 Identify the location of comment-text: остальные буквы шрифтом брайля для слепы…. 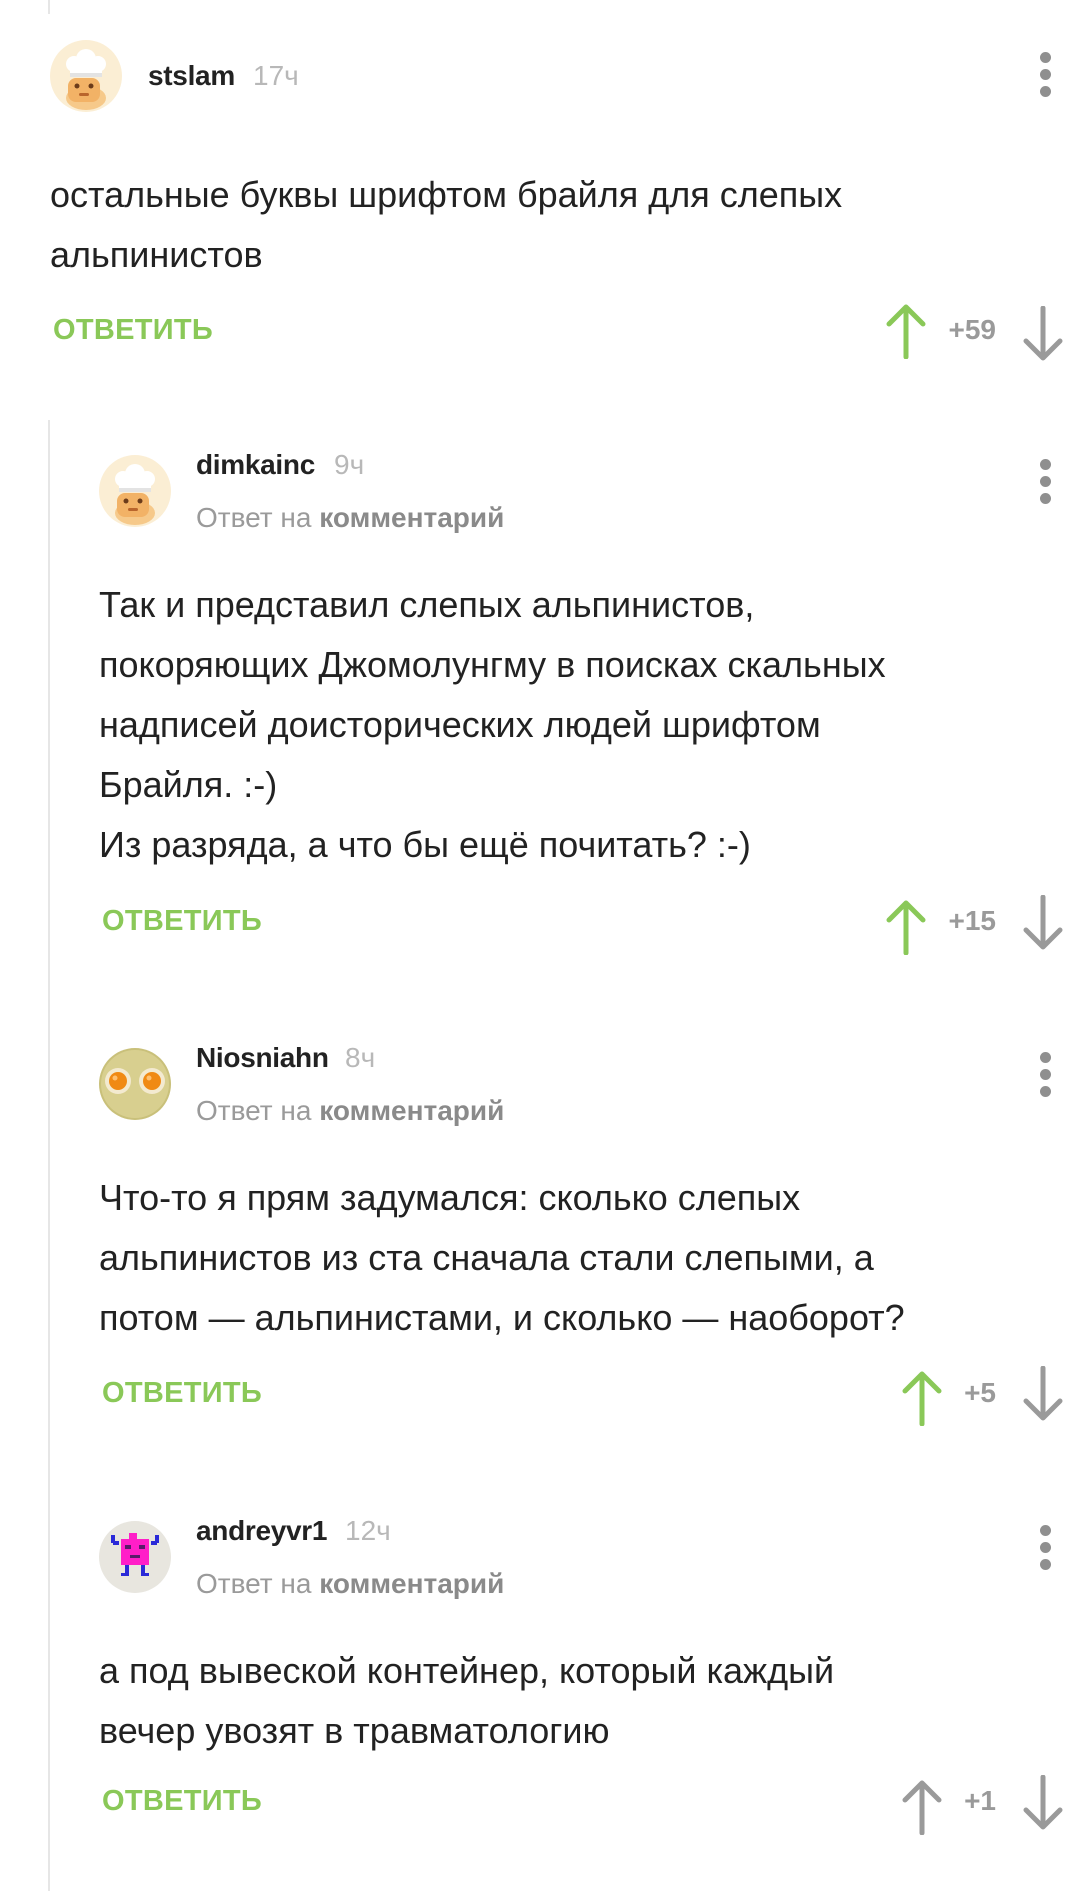
(446, 224).